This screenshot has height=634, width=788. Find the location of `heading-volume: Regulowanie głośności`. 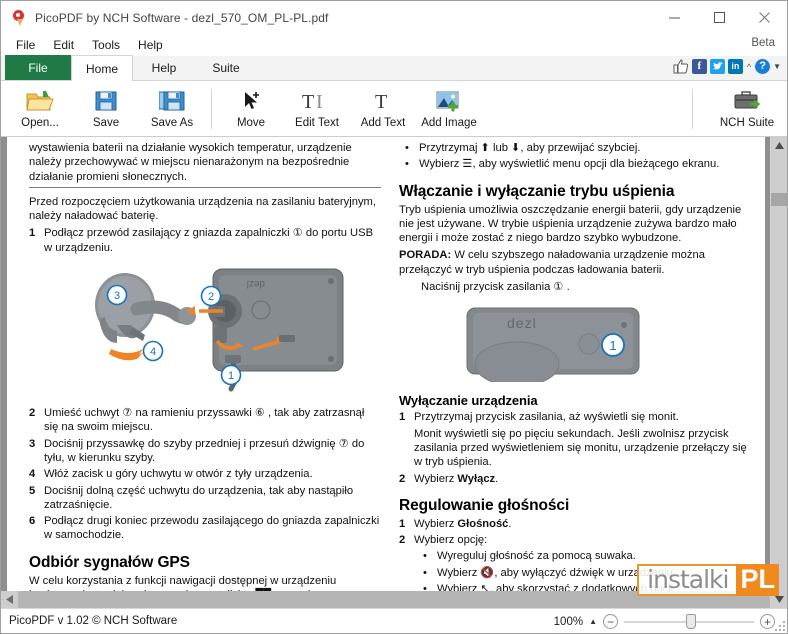

heading-volume: Regulowanie głośności is located at coordinates (484, 505).